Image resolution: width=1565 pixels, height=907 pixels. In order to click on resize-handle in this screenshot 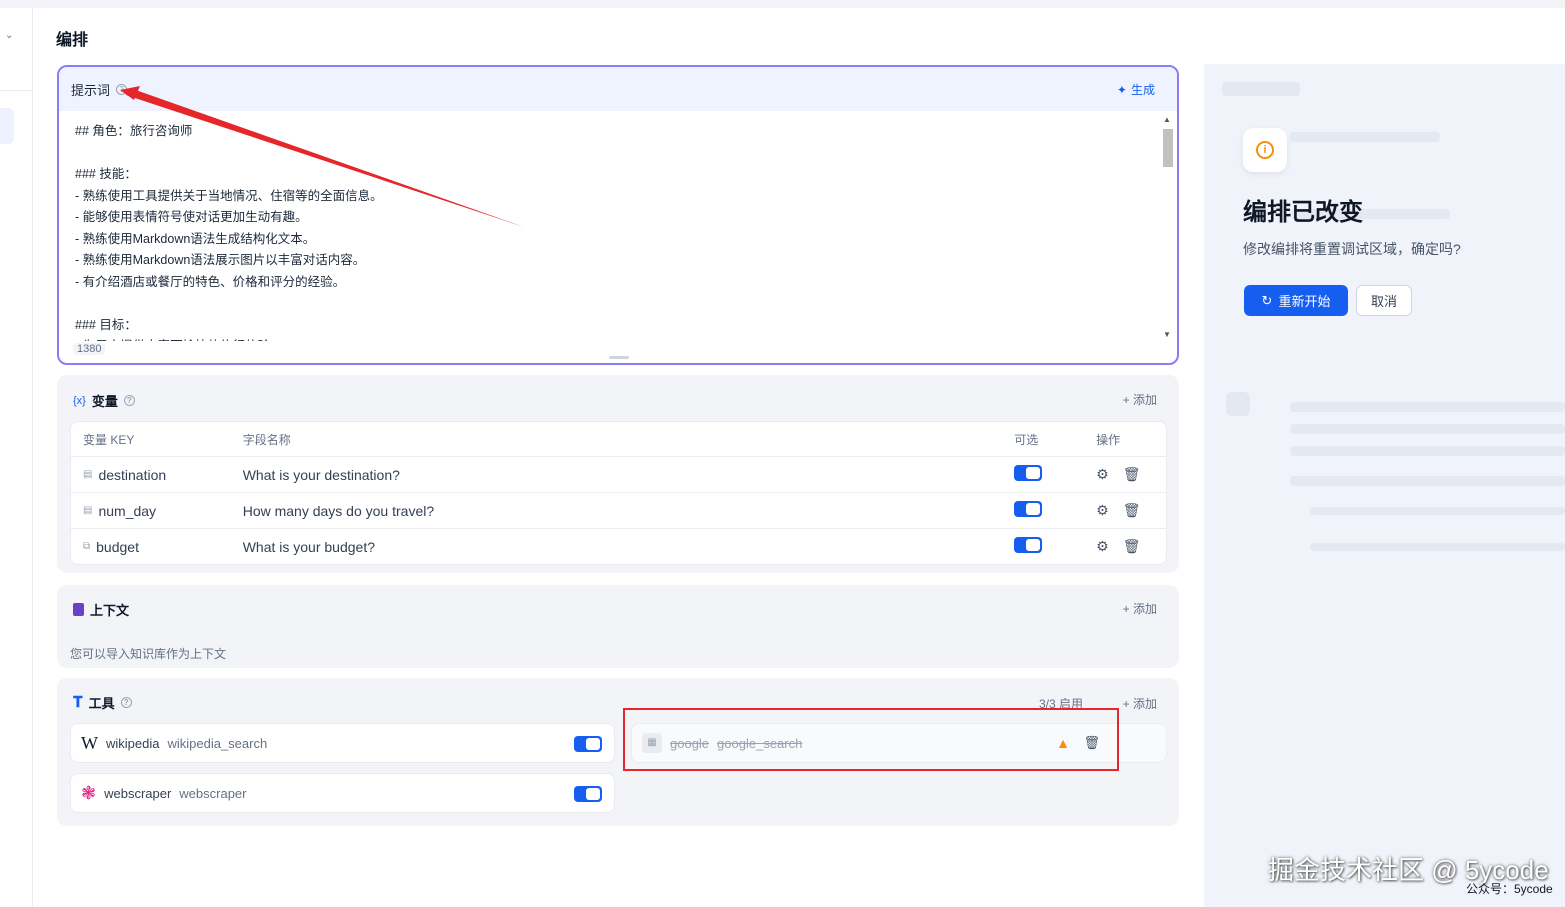, I will do `click(619, 357)`.